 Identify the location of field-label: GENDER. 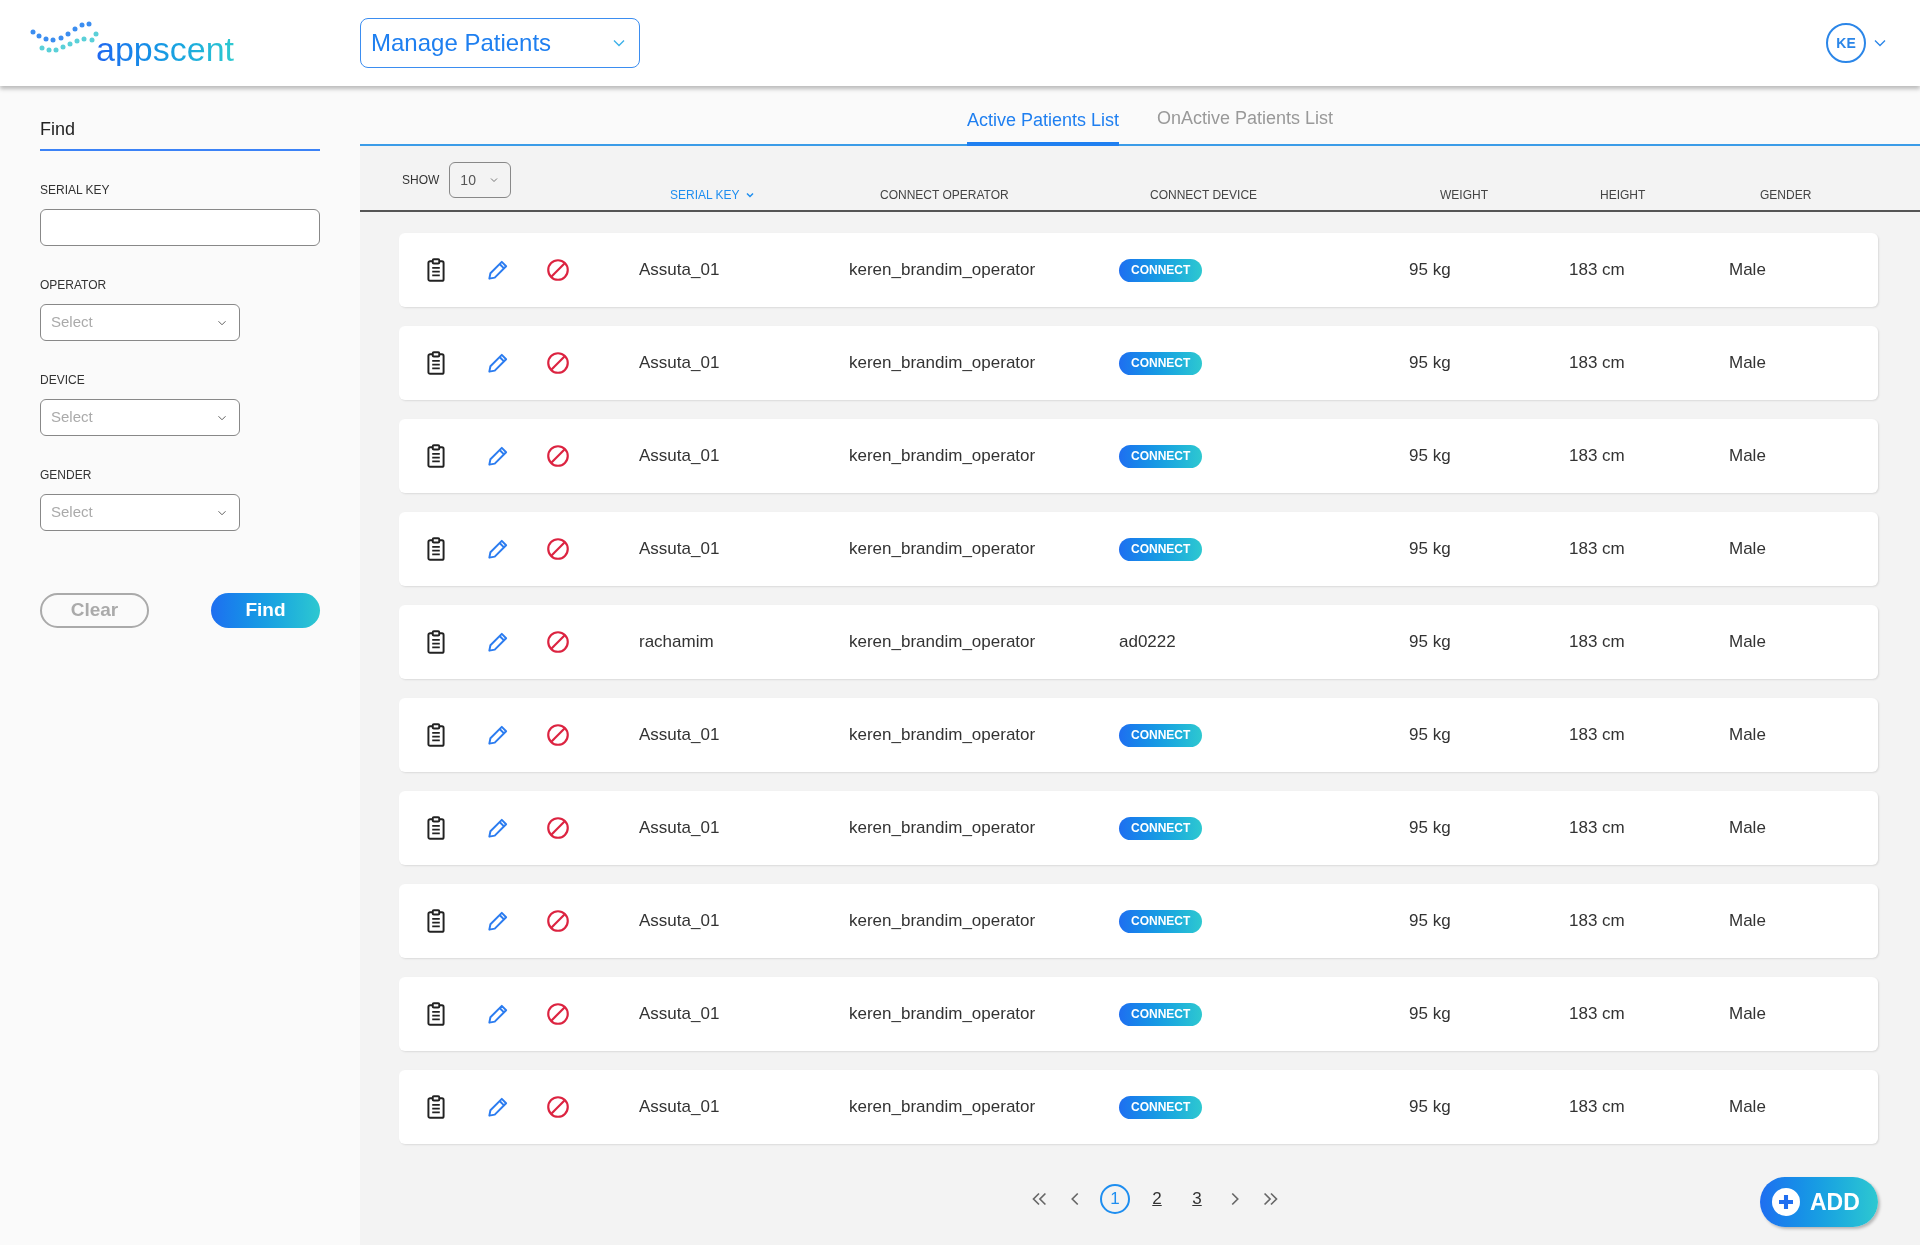
(66, 475).